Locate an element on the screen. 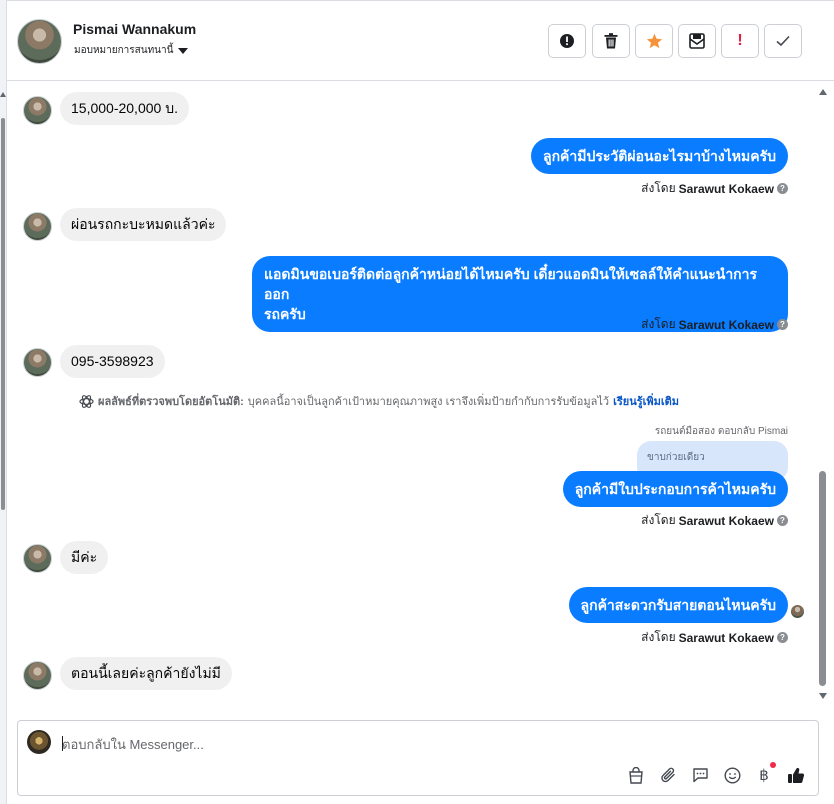 The width and height of the screenshot is (834, 804). incoming-message: มีค่ะ is located at coordinates (84, 557).